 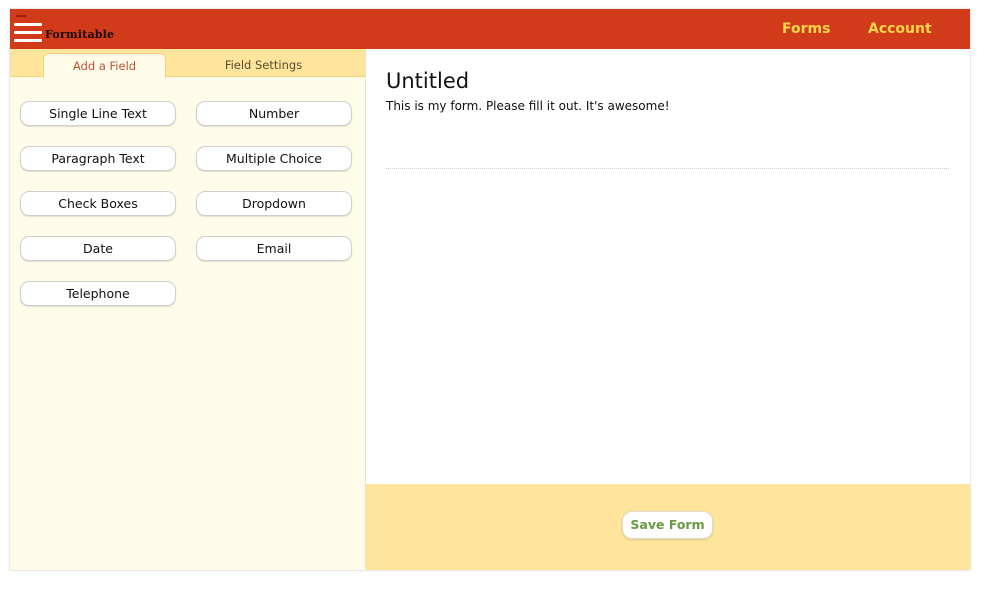 What do you see at coordinates (98, 113) in the screenshot?
I see `add-single-line-text-button: Single Line Text` at bounding box center [98, 113].